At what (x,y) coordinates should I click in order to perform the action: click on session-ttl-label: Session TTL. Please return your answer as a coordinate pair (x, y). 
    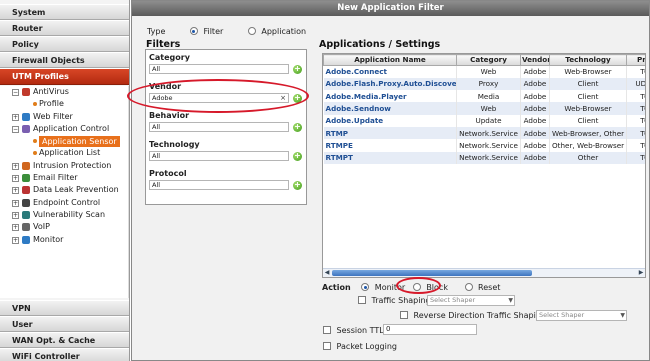
    Looking at the image, I should click on (360, 330).